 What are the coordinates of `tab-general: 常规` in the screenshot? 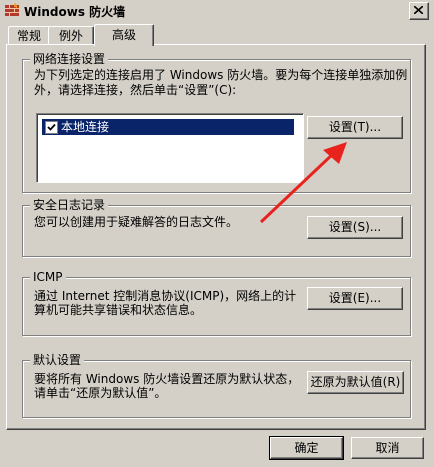 It's located at (29, 35).